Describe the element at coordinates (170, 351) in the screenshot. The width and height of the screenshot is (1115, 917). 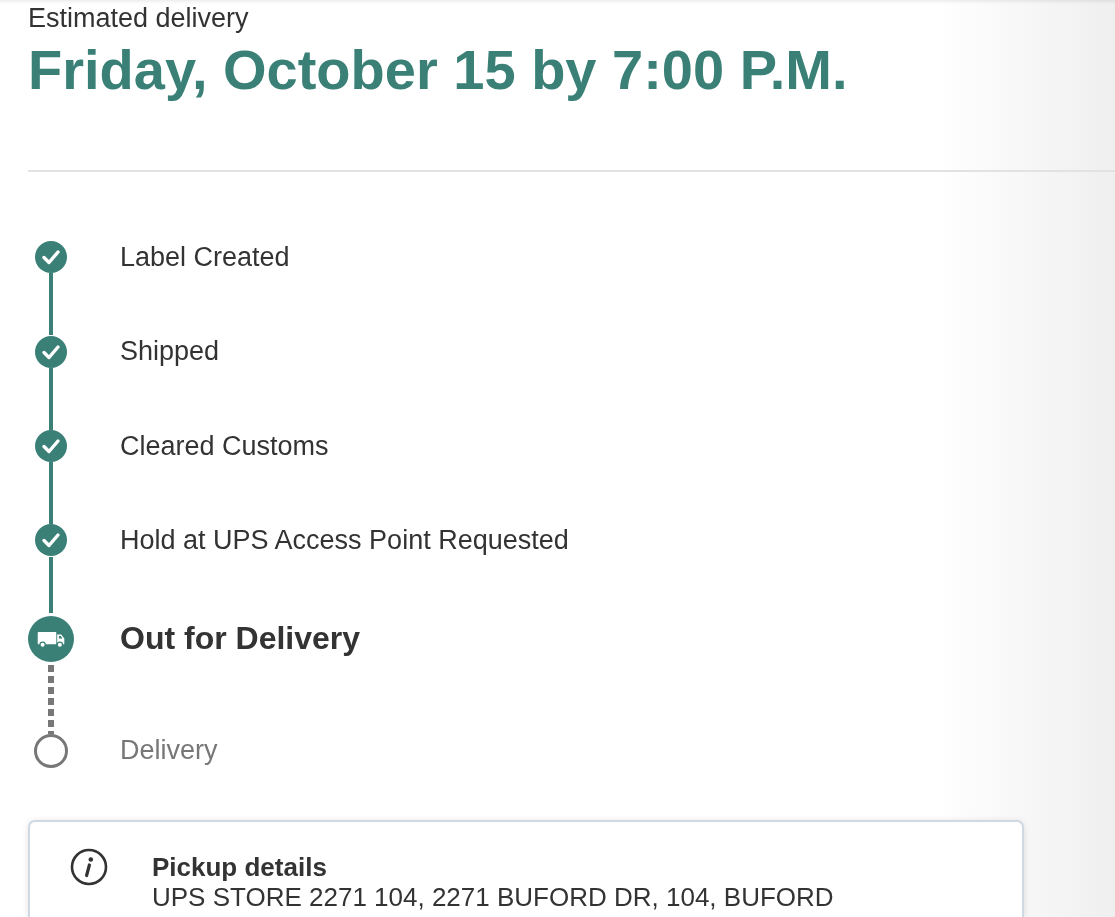
I see `step-label: Shipped` at that location.